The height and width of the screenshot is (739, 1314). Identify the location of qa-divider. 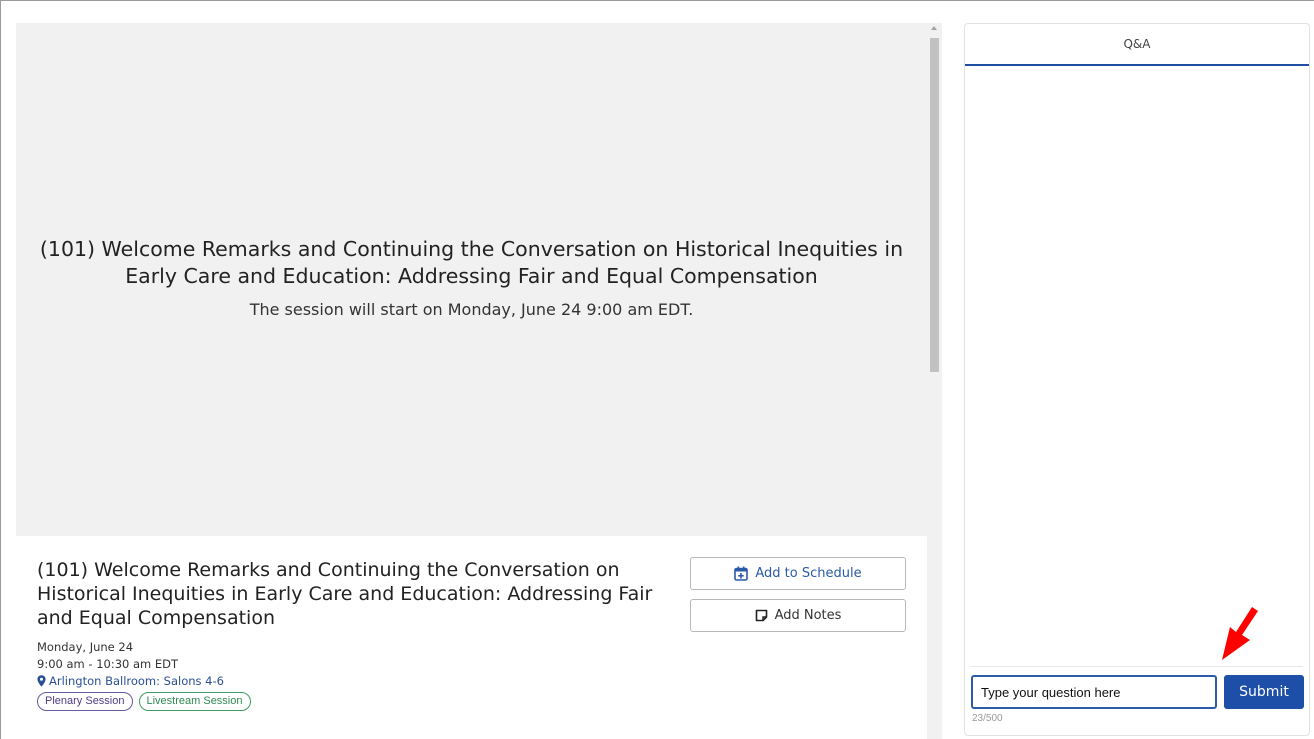
(1137, 666).